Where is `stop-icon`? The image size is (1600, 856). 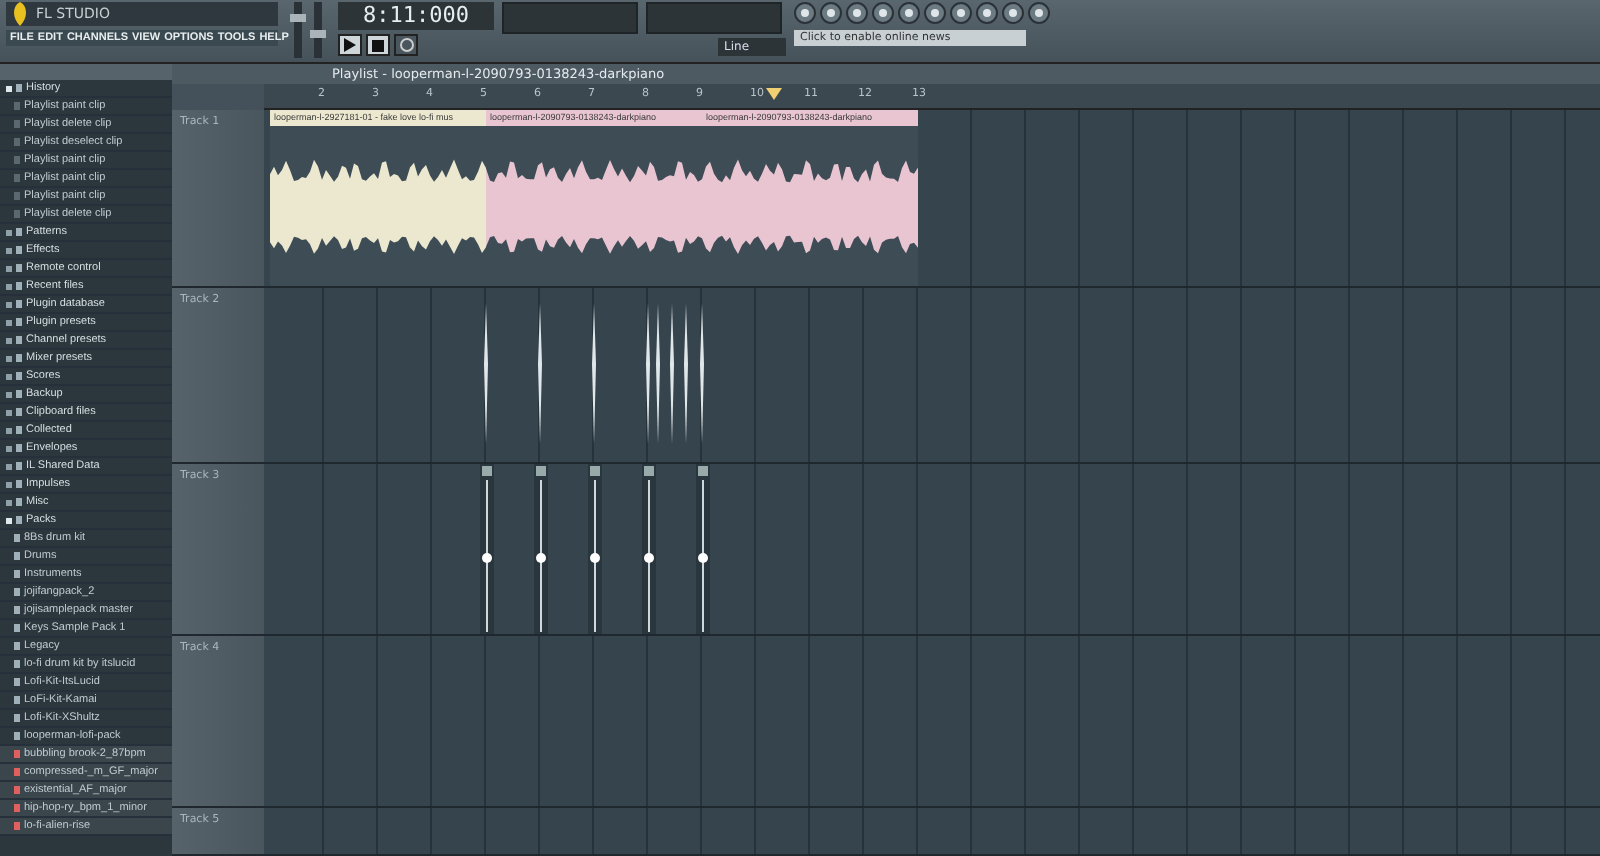 stop-icon is located at coordinates (378, 45).